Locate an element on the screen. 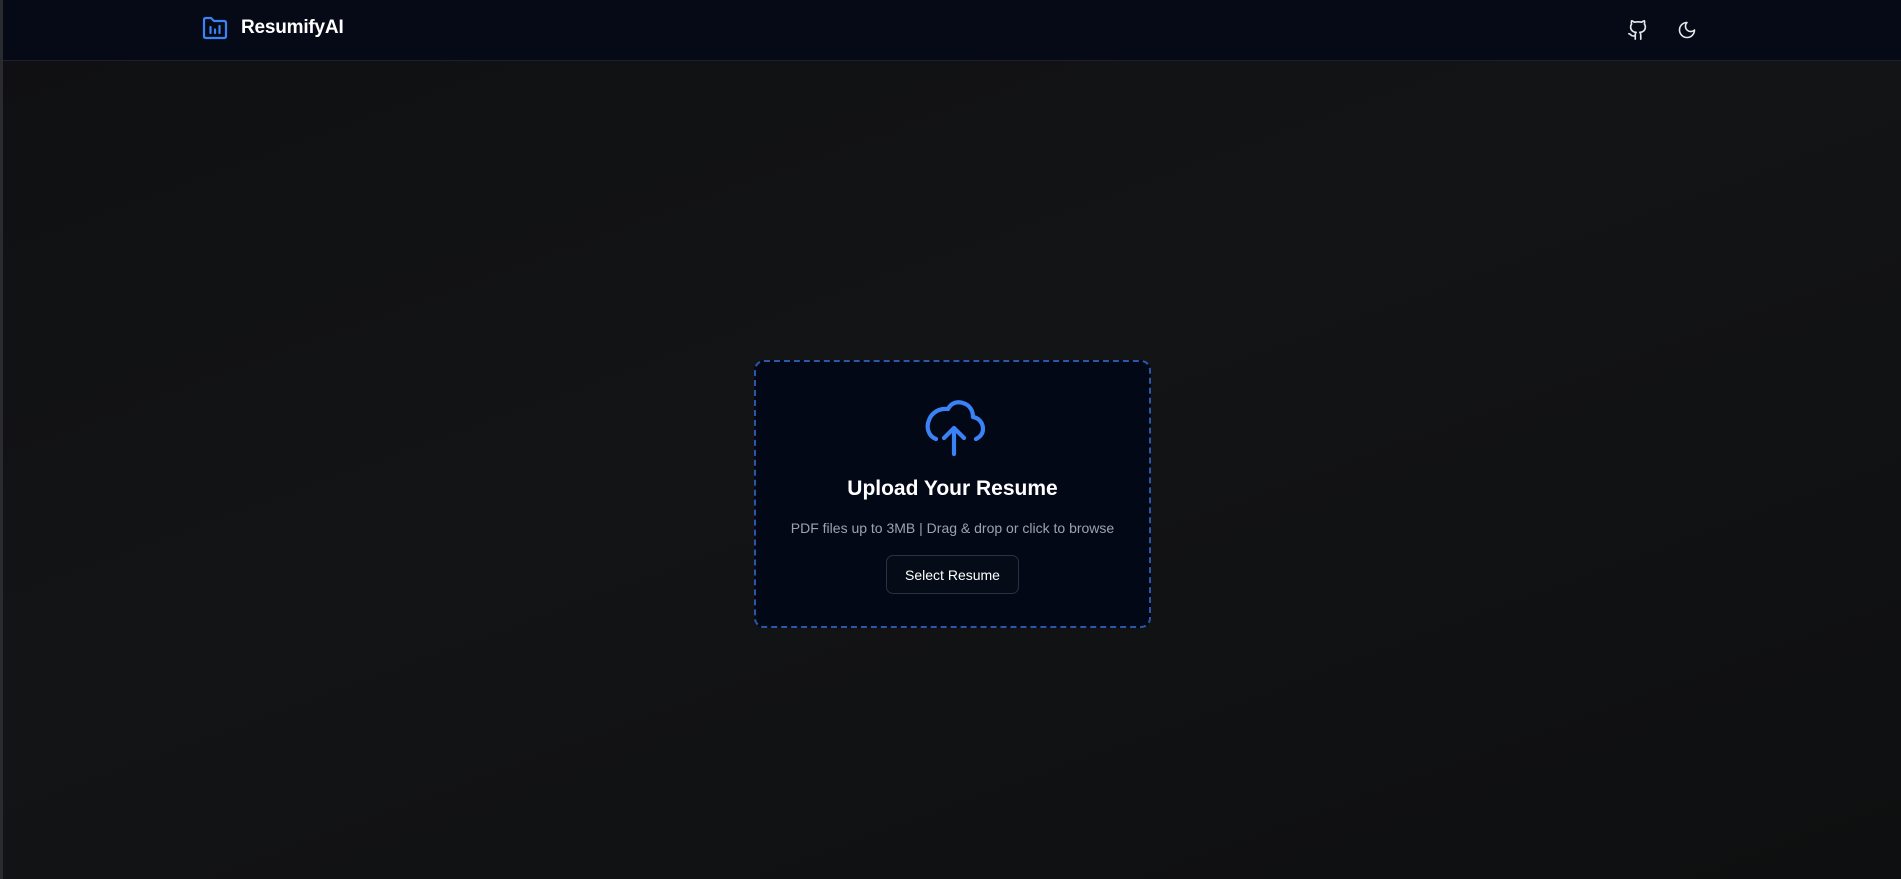 This screenshot has height=879, width=1901. cloud-upload-icon is located at coordinates (955, 428).